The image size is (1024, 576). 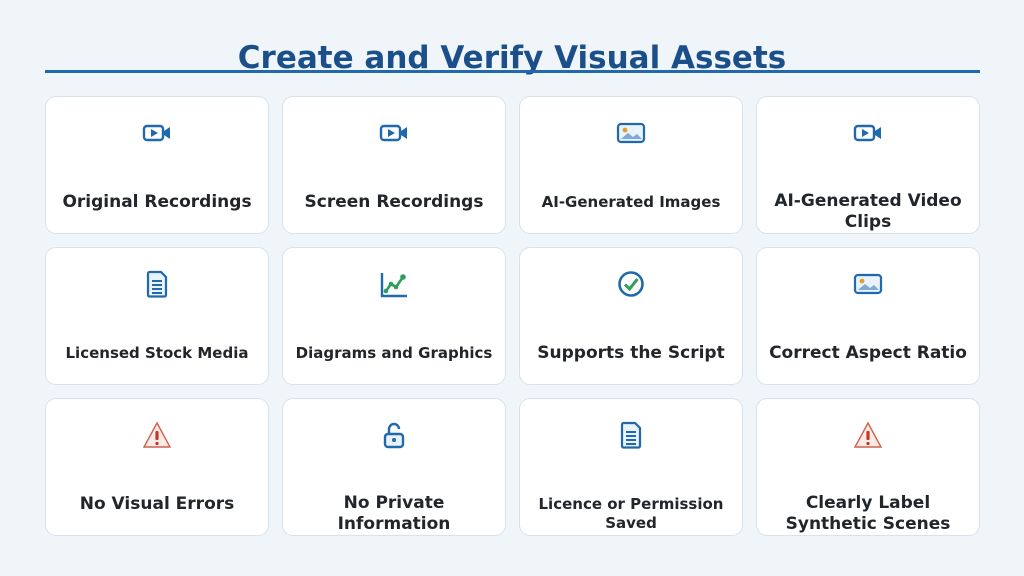 I want to click on card-label: Clearly Label Synthetic Scenes, so click(x=868, y=513).